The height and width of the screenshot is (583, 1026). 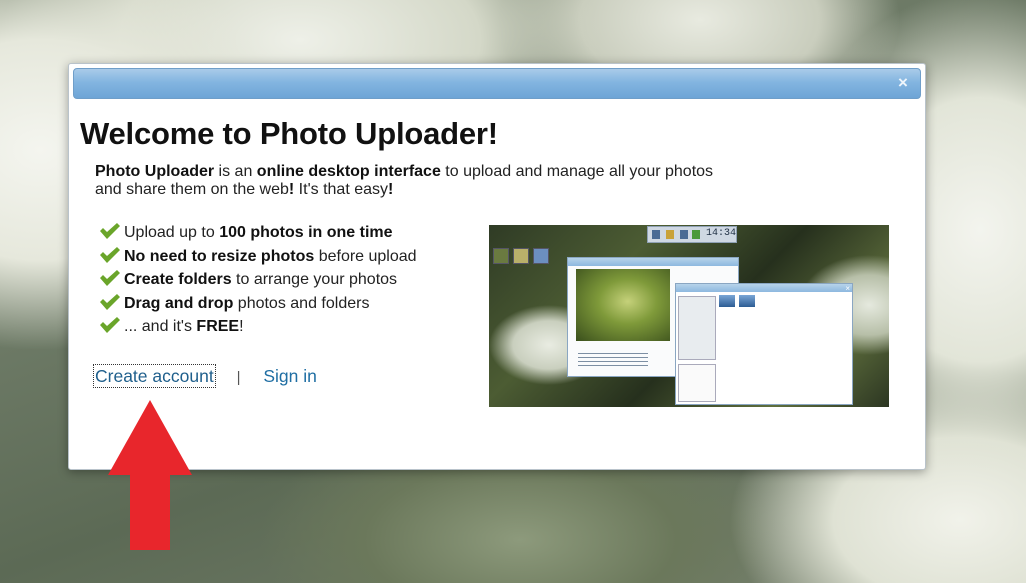 I want to click on emphasis-text: FREE, so click(x=218, y=327).